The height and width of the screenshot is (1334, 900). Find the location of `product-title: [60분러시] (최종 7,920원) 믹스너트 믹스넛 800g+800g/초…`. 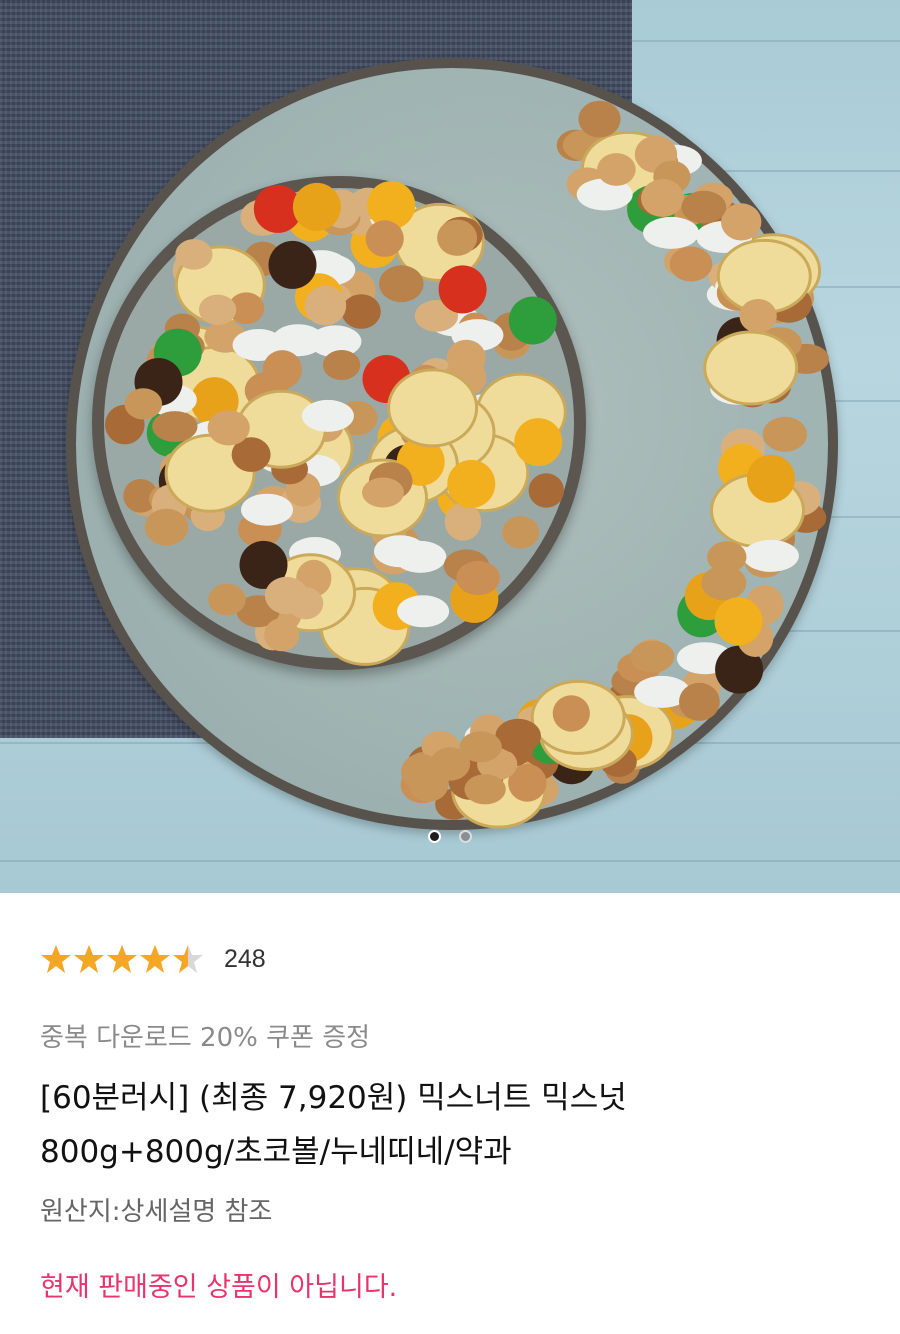

product-title: [60분러시] (최종 7,920원) 믹스너트 믹스넛 800g+800g/초… is located at coordinates (455, 1125).